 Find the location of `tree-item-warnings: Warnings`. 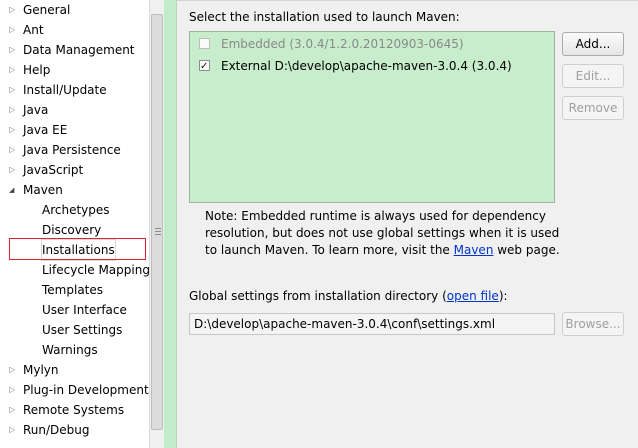

tree-item-warnings: Warnings is located at coordinates (74, 350).